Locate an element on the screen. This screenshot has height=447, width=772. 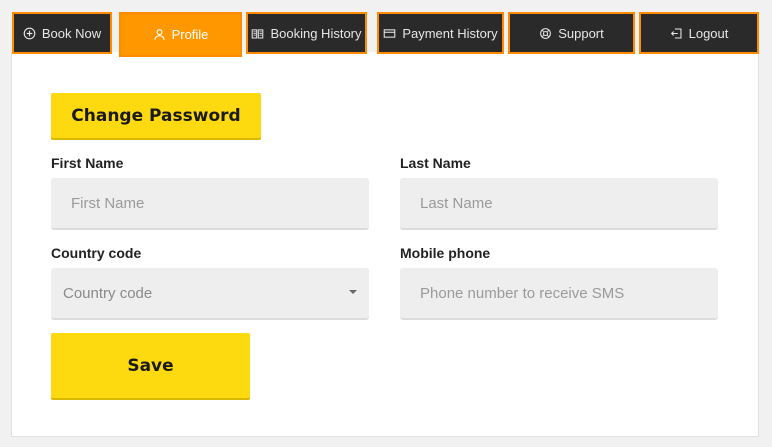
tab-payment-history: Payment History is located at coordinates (440, 33).